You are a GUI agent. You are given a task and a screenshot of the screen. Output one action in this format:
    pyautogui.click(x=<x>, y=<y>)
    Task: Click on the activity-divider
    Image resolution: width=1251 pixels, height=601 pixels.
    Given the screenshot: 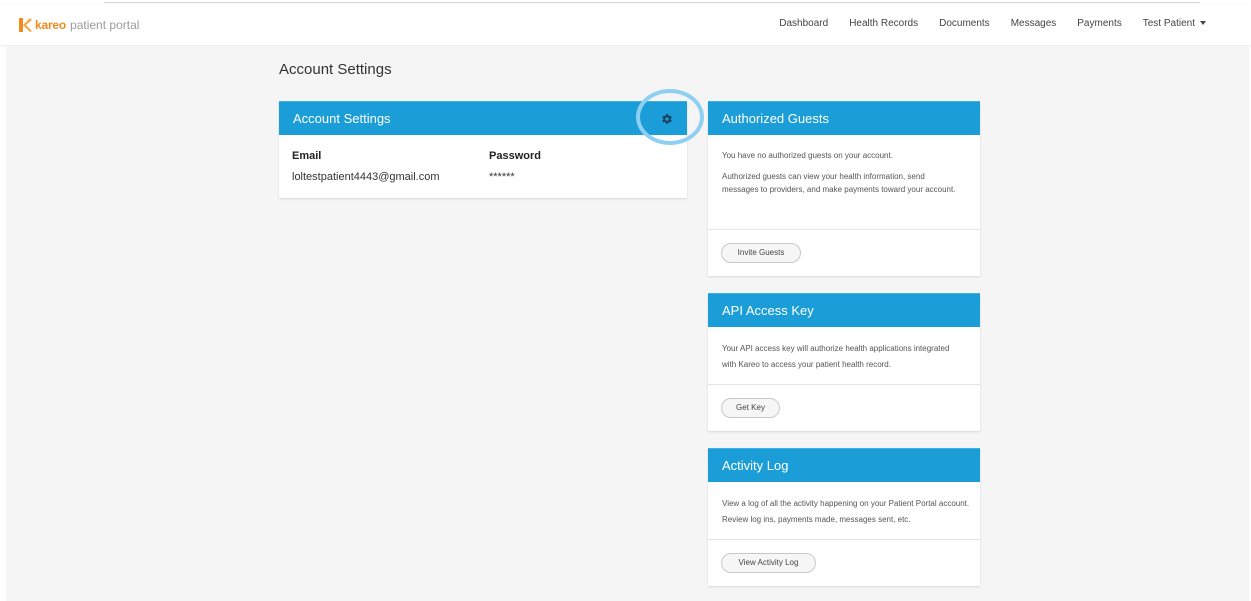 What is the action you would take?
    pyautogui.click(x=844, y=539)
    